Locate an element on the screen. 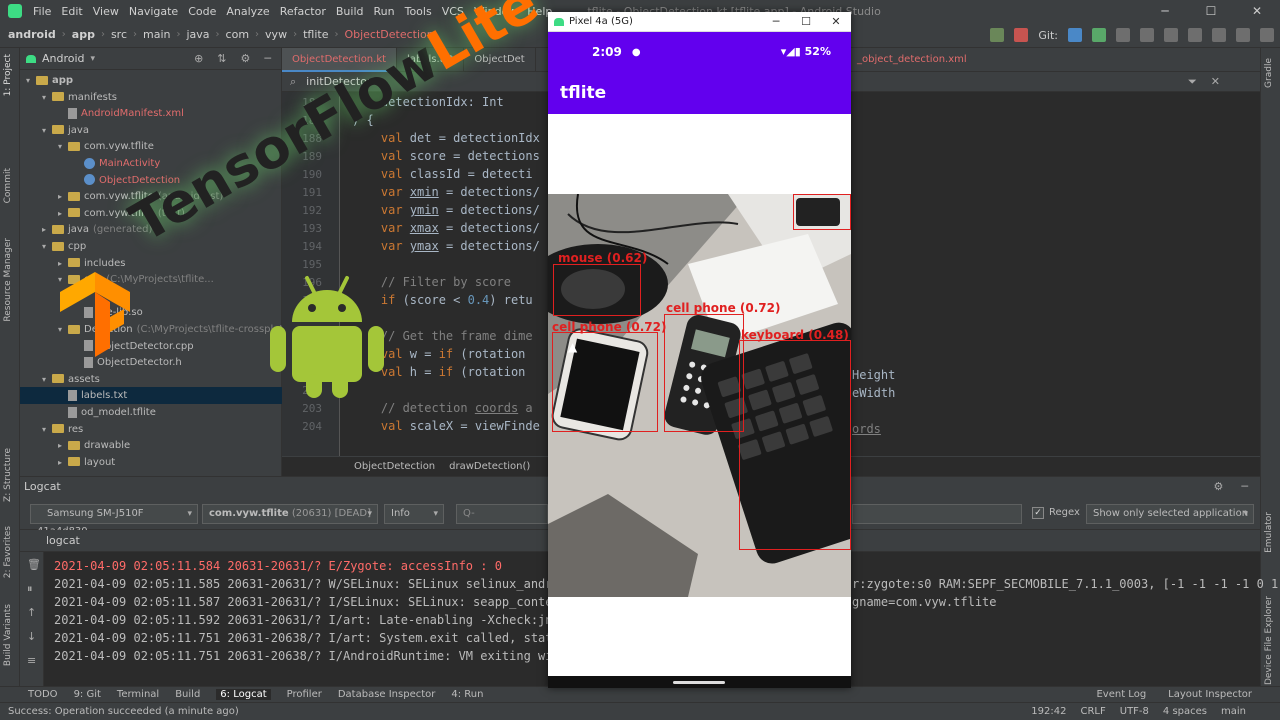 The image size is (1280, 720). menu-refactor: Refactor is located at coordinates (303, 11).